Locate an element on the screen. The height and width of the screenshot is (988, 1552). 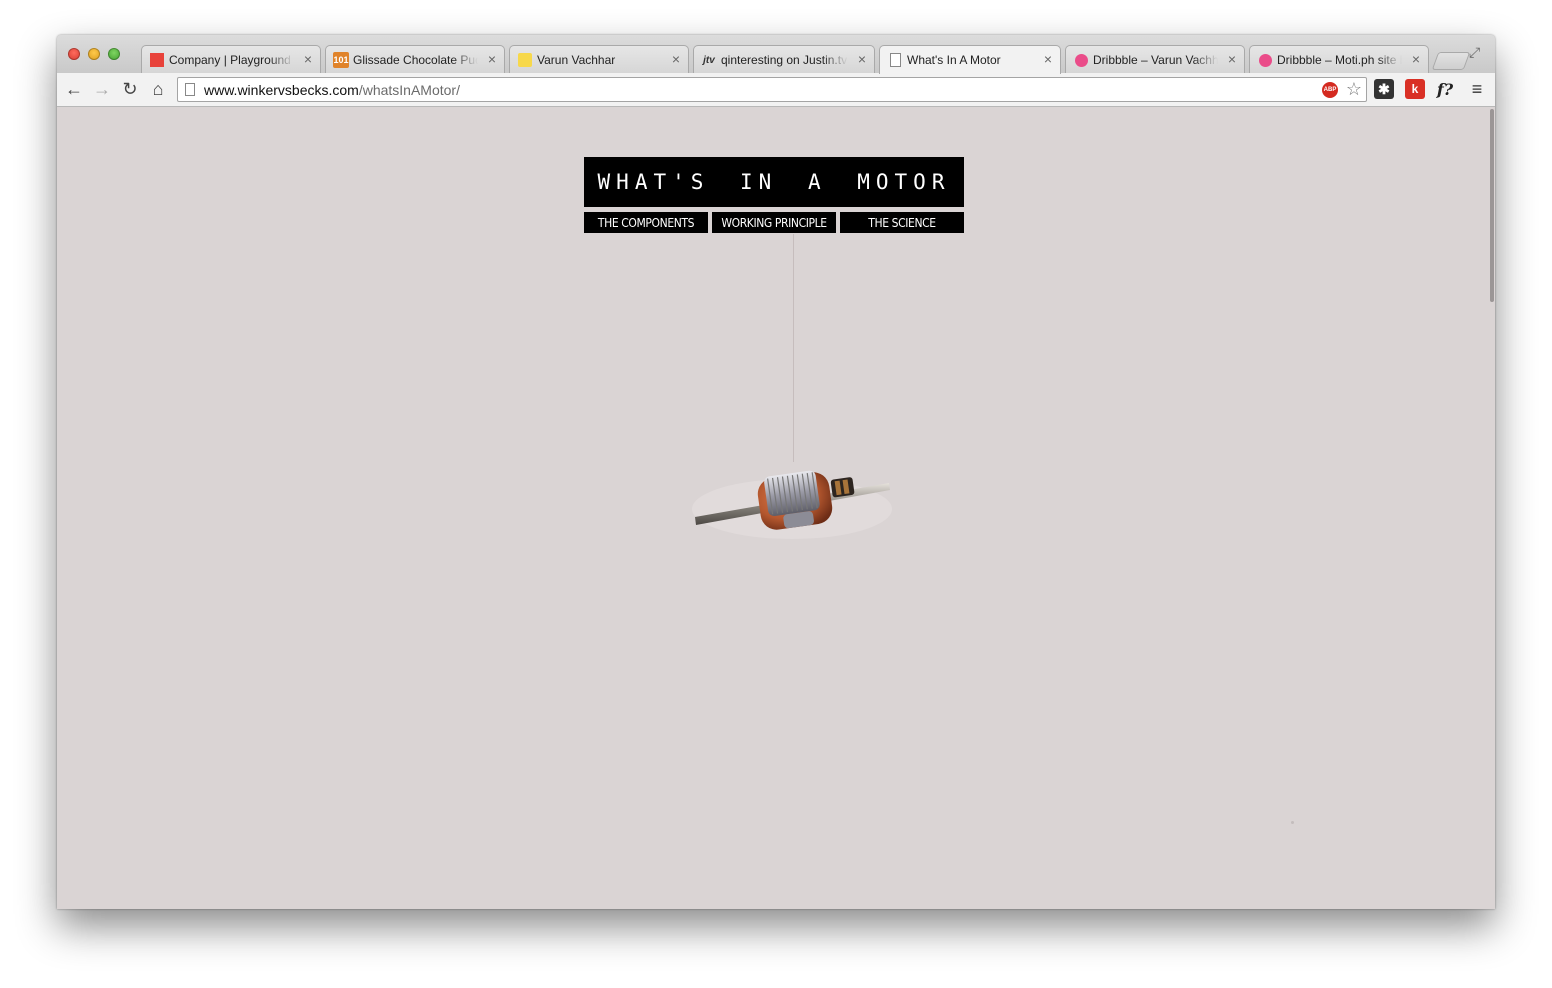
hanging-string is located at coordinates (793, 348).